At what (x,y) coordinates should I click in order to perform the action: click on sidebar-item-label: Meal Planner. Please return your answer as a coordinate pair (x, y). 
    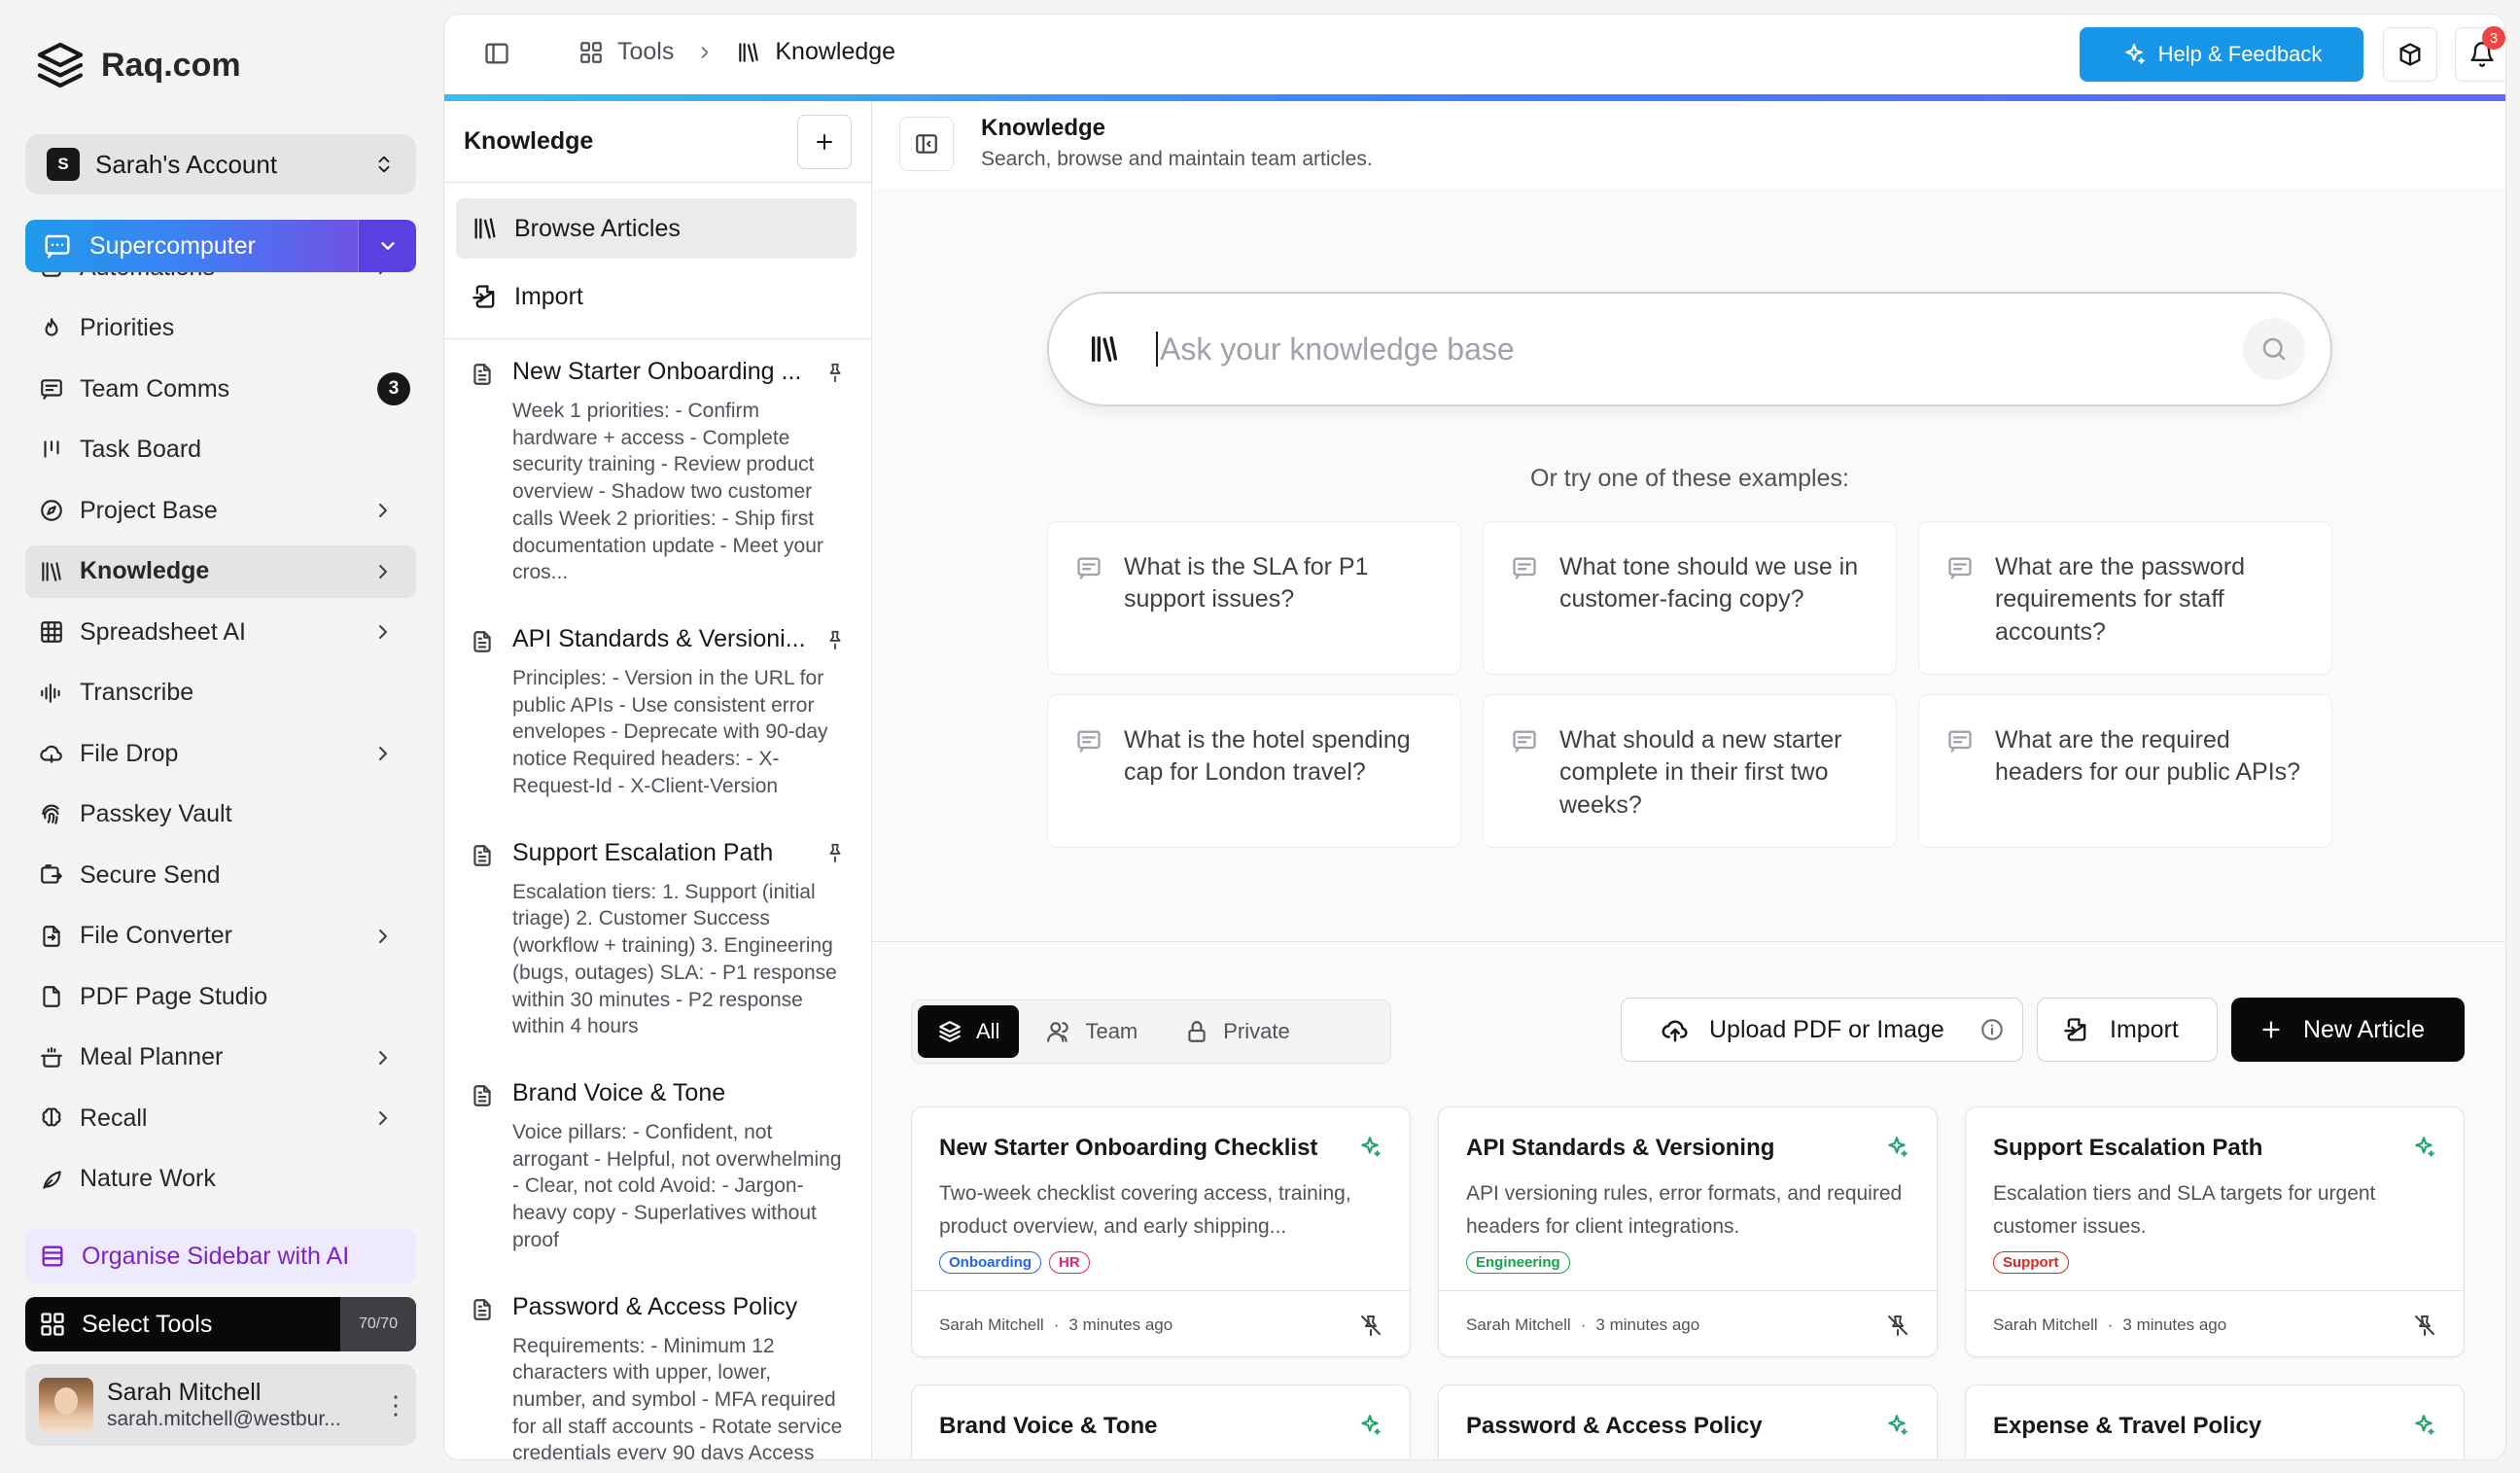
    Looking at the image, I should click on (152, 1056).